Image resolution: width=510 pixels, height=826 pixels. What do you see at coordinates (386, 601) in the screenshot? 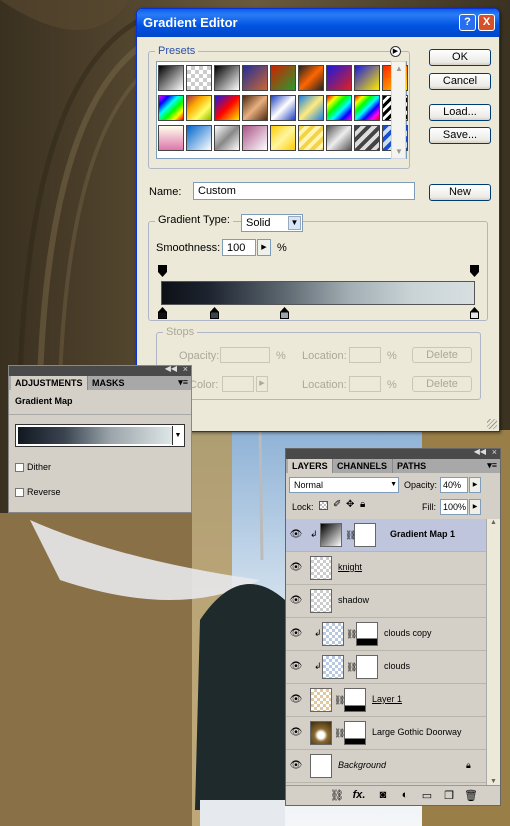
I see `layer-row-shadow: 👁︎ shadow` at bounding box center [386, 601].